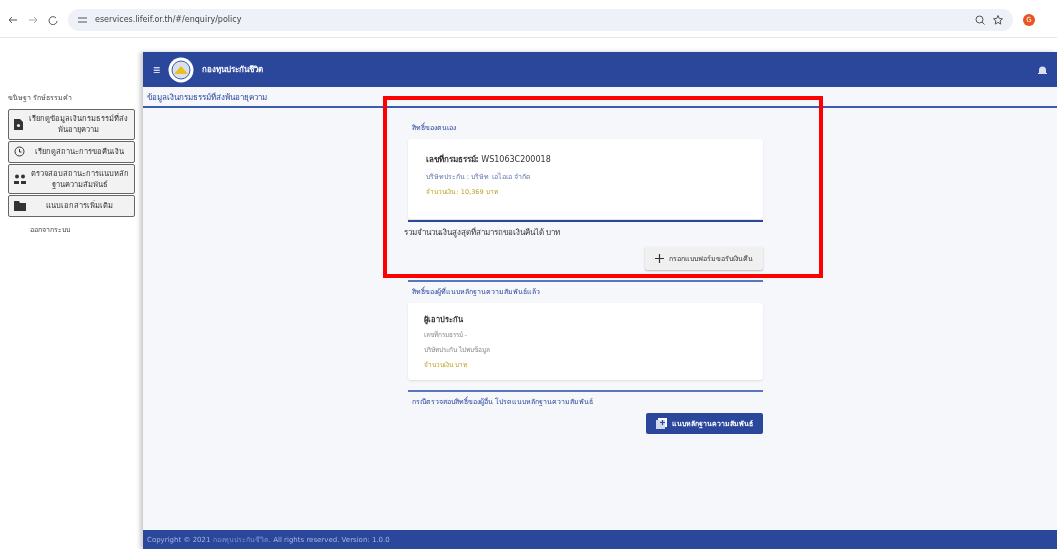 This screenshot has height=549, width=1057. I want to click on total-text: รวมจำนวนเงินสูงสุดที่สามารถขอเงินคืนได้ บาท, so click(482, 232).